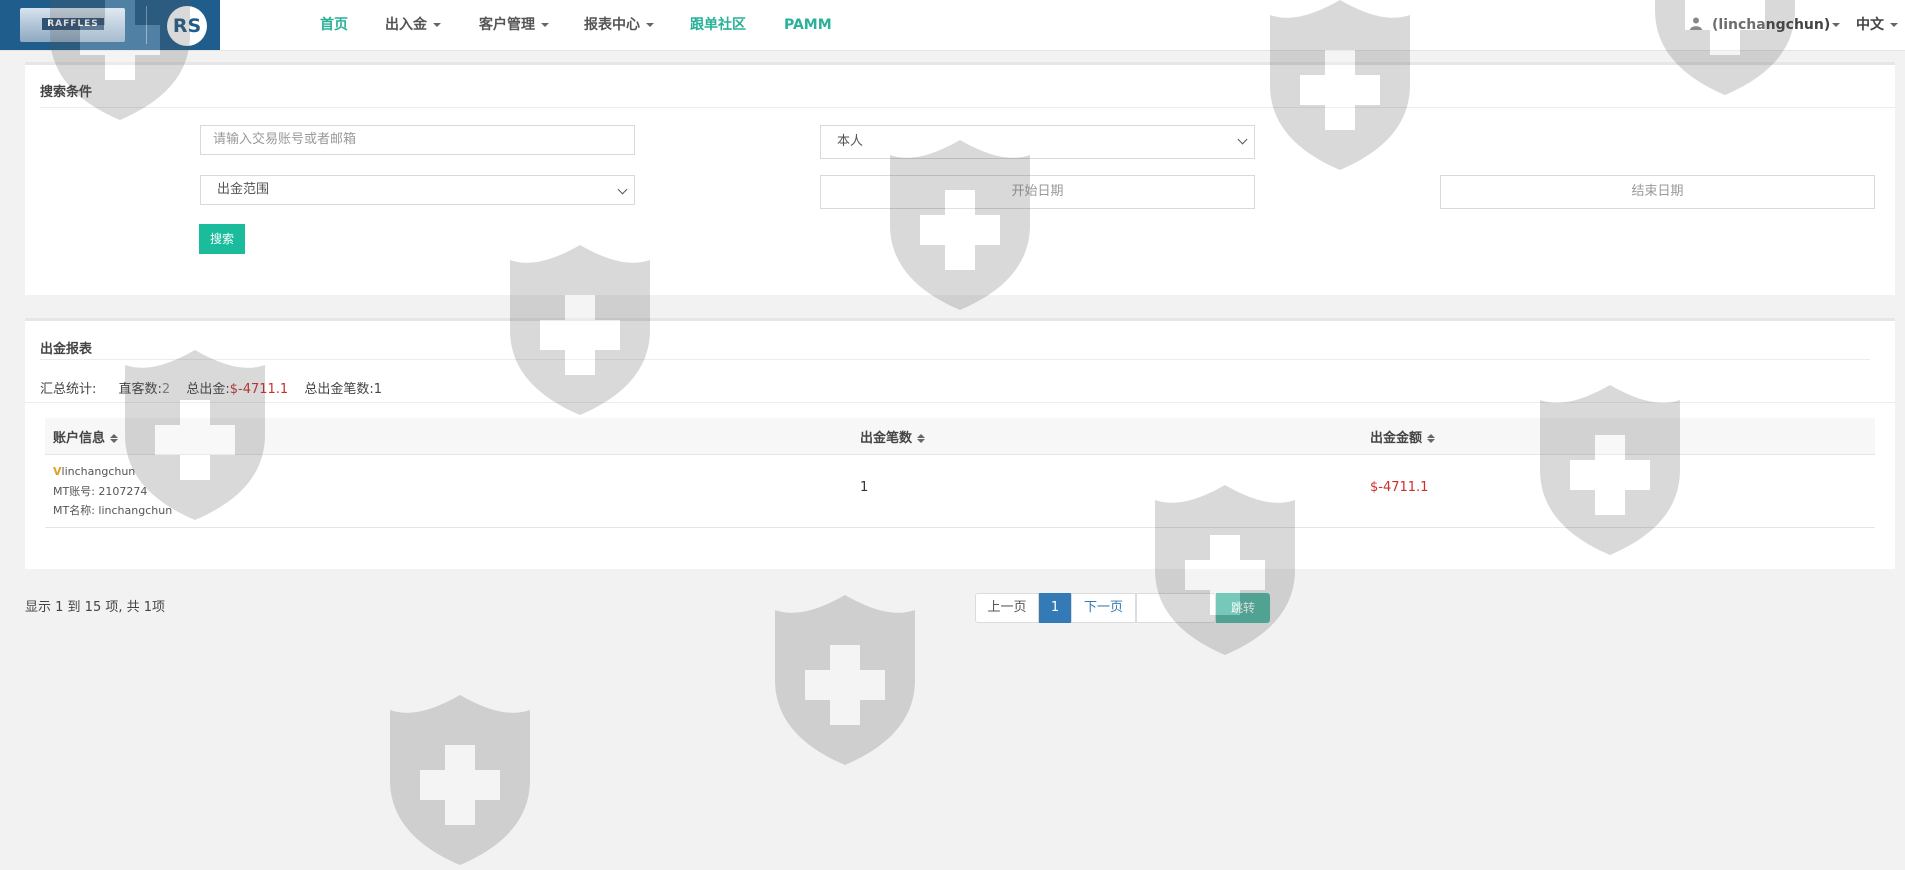 Image resolution: width=1905 pixels, height=870 pixels. I want to click on direct-clients-label: 直客数:, so click(140, 389).